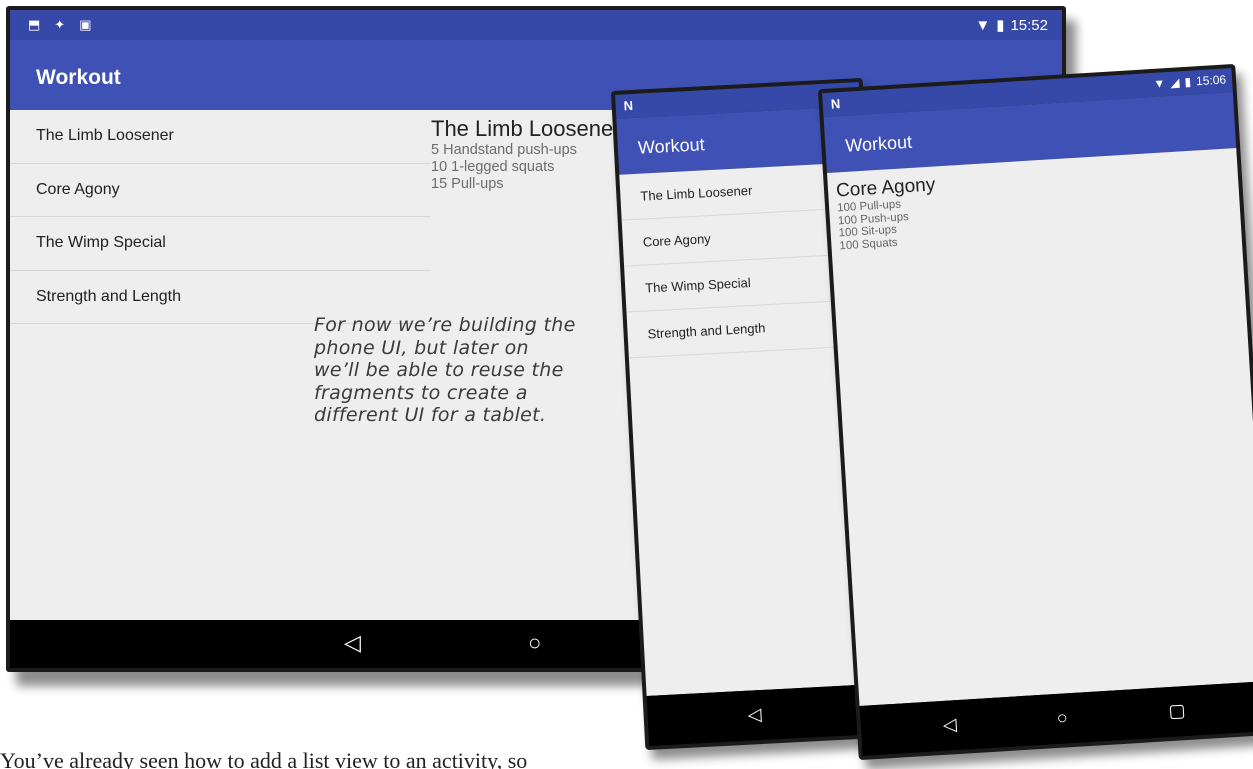 This screenshot has height=769, width=1253. I want to click on detail-title: The Limb Loosener, so click(526, 128).